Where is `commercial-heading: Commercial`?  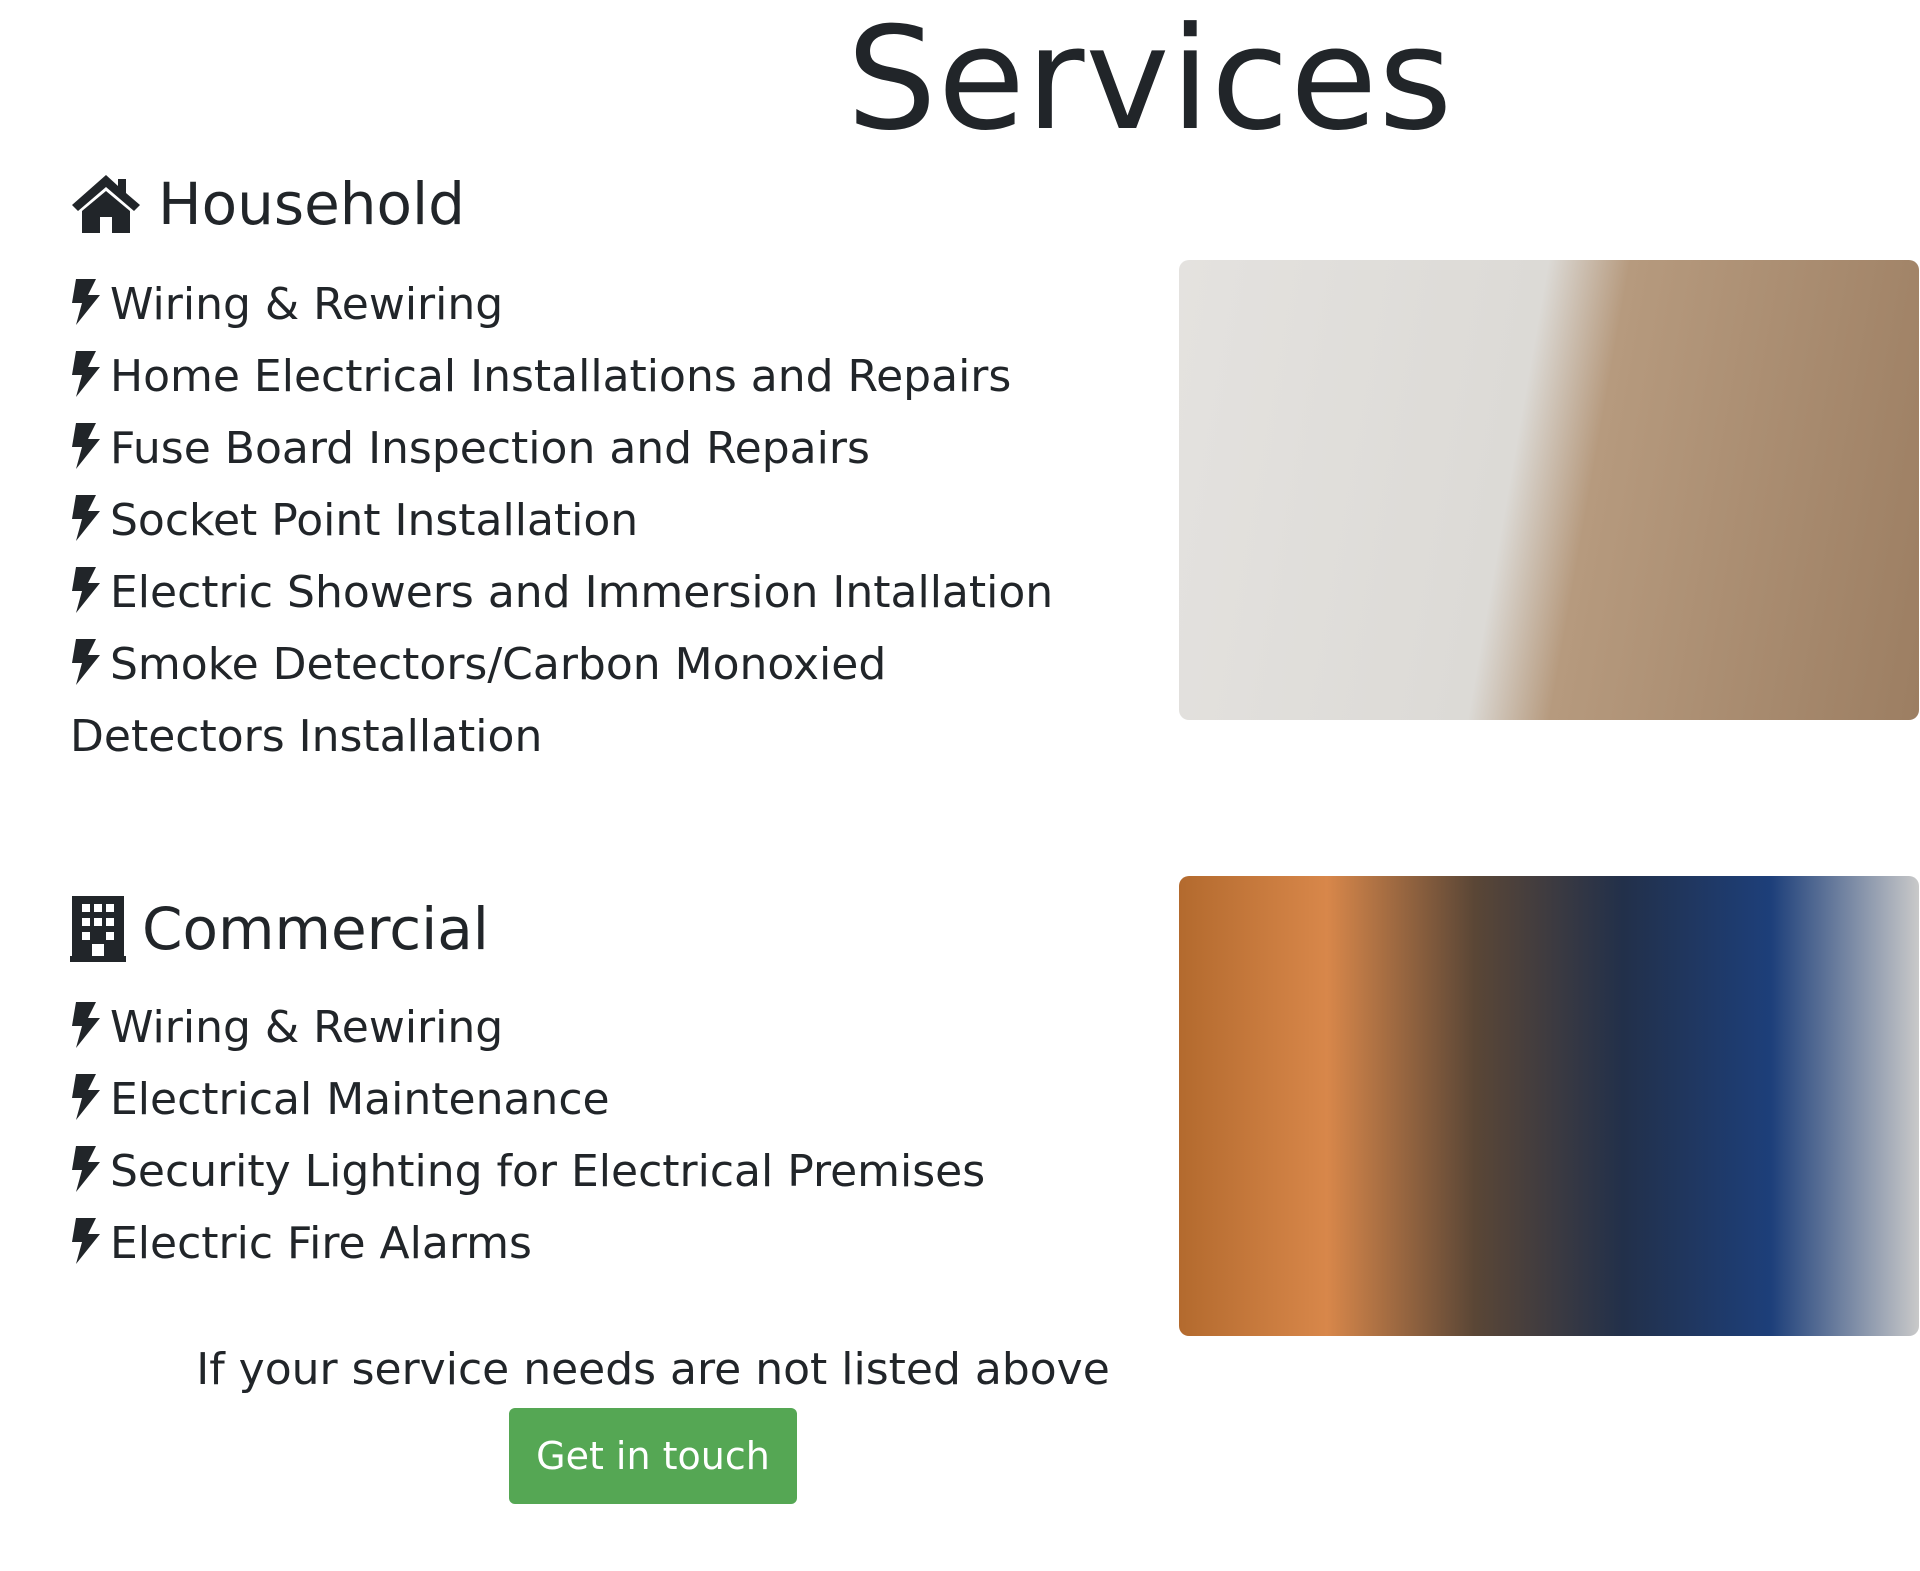 commercial-heading: Commercial is located at coordinates (279, 929).